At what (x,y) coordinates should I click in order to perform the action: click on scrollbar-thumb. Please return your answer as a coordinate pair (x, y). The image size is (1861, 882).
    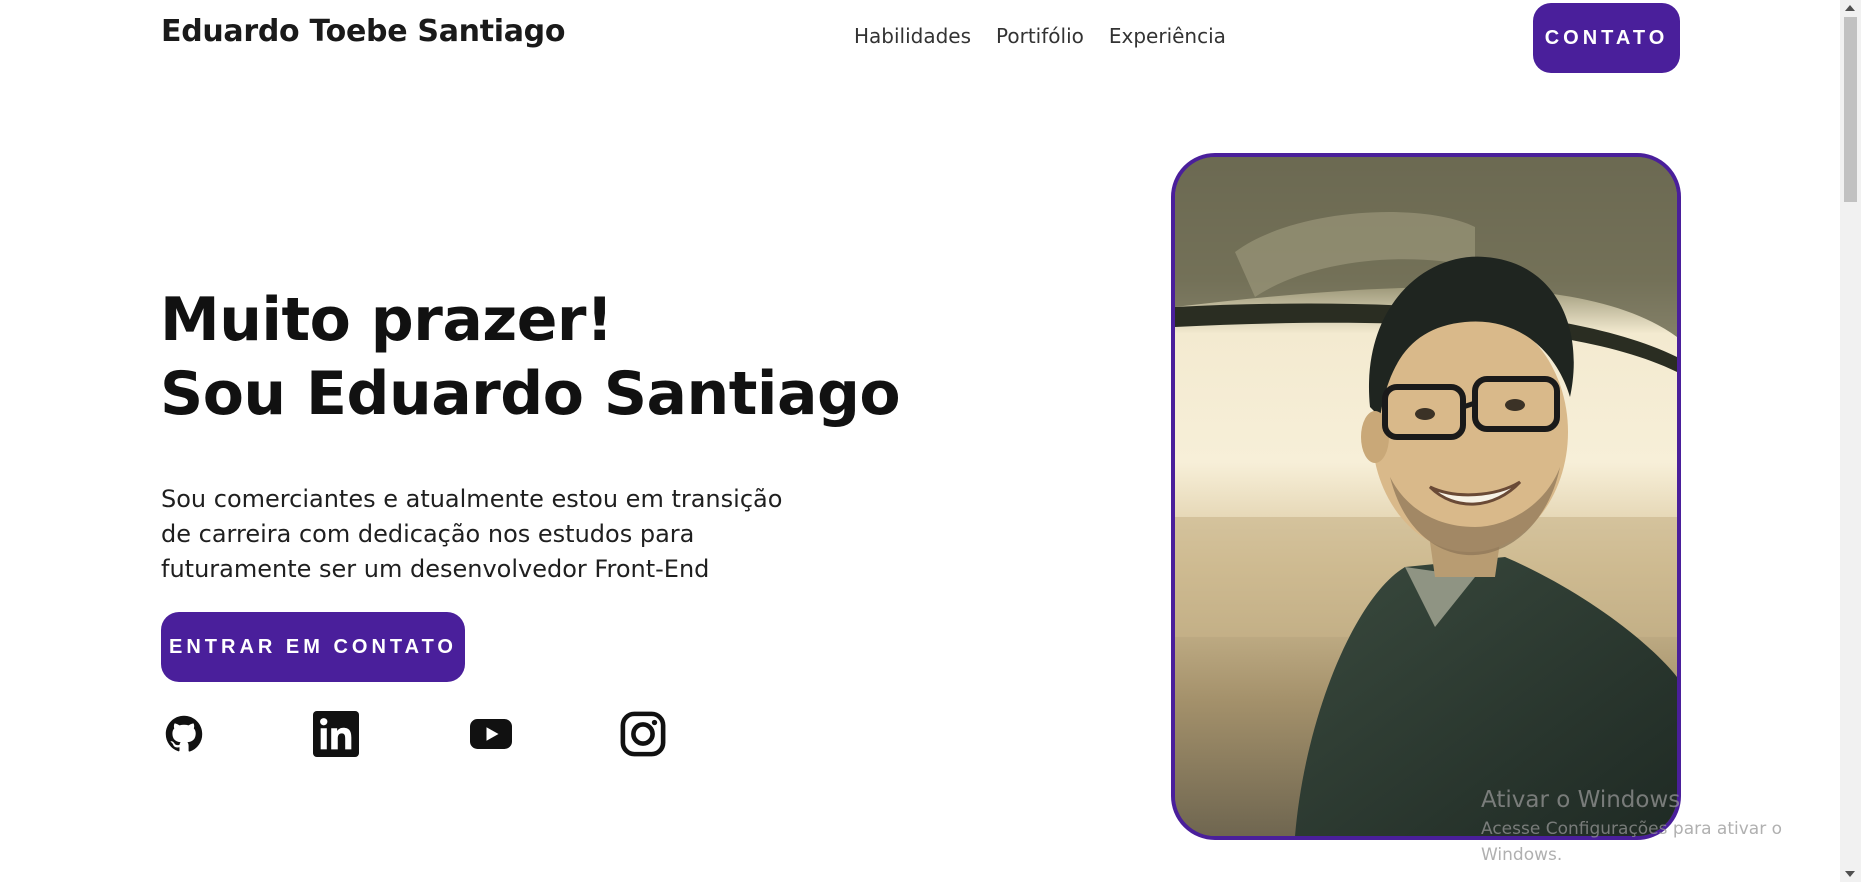
    Looking at the image, I should click on (1850, 109).